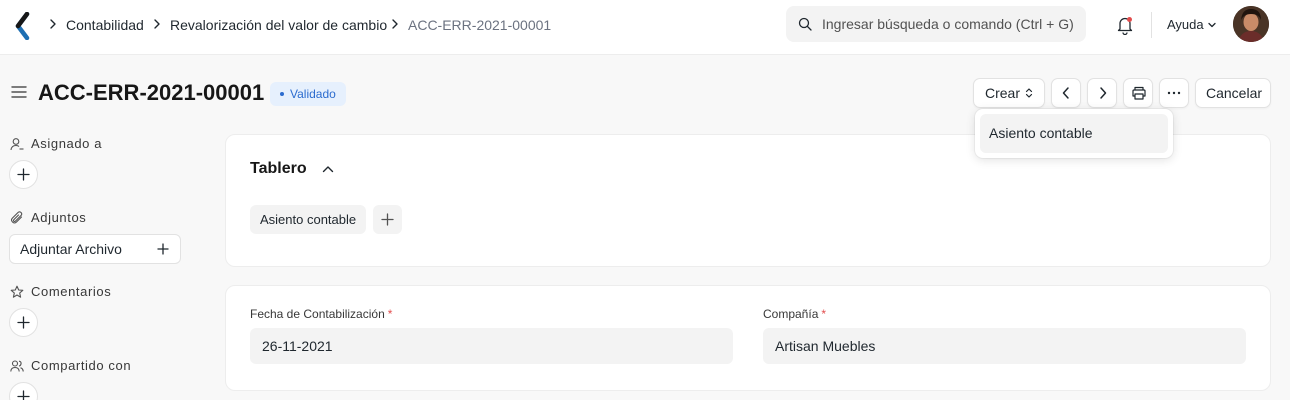  I want to click on status-badge: Validado, so click(308, 94).